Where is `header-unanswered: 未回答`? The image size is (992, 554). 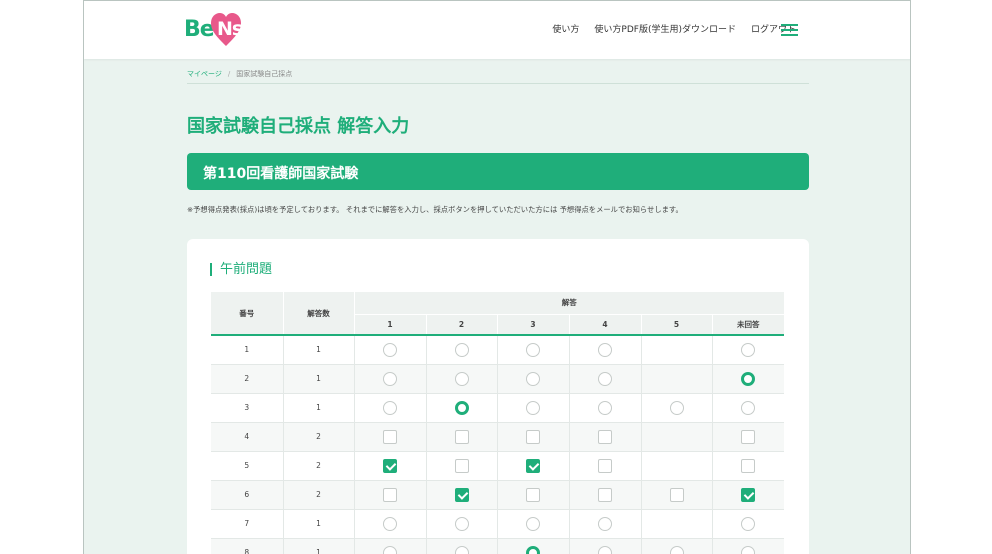 header-unanswered: 未回答 is located at coordinates (748, 324).